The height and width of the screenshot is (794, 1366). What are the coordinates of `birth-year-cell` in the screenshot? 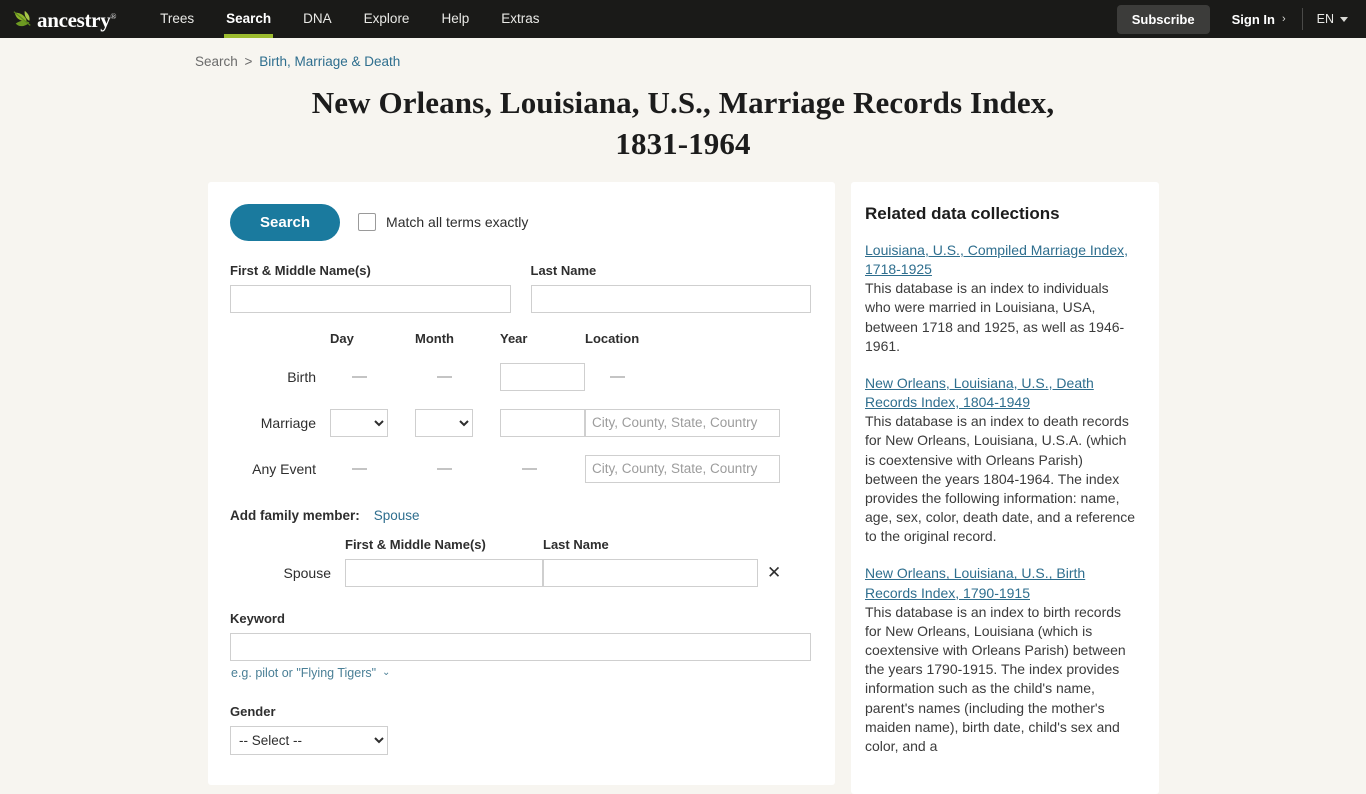 It's located at (542, 377).